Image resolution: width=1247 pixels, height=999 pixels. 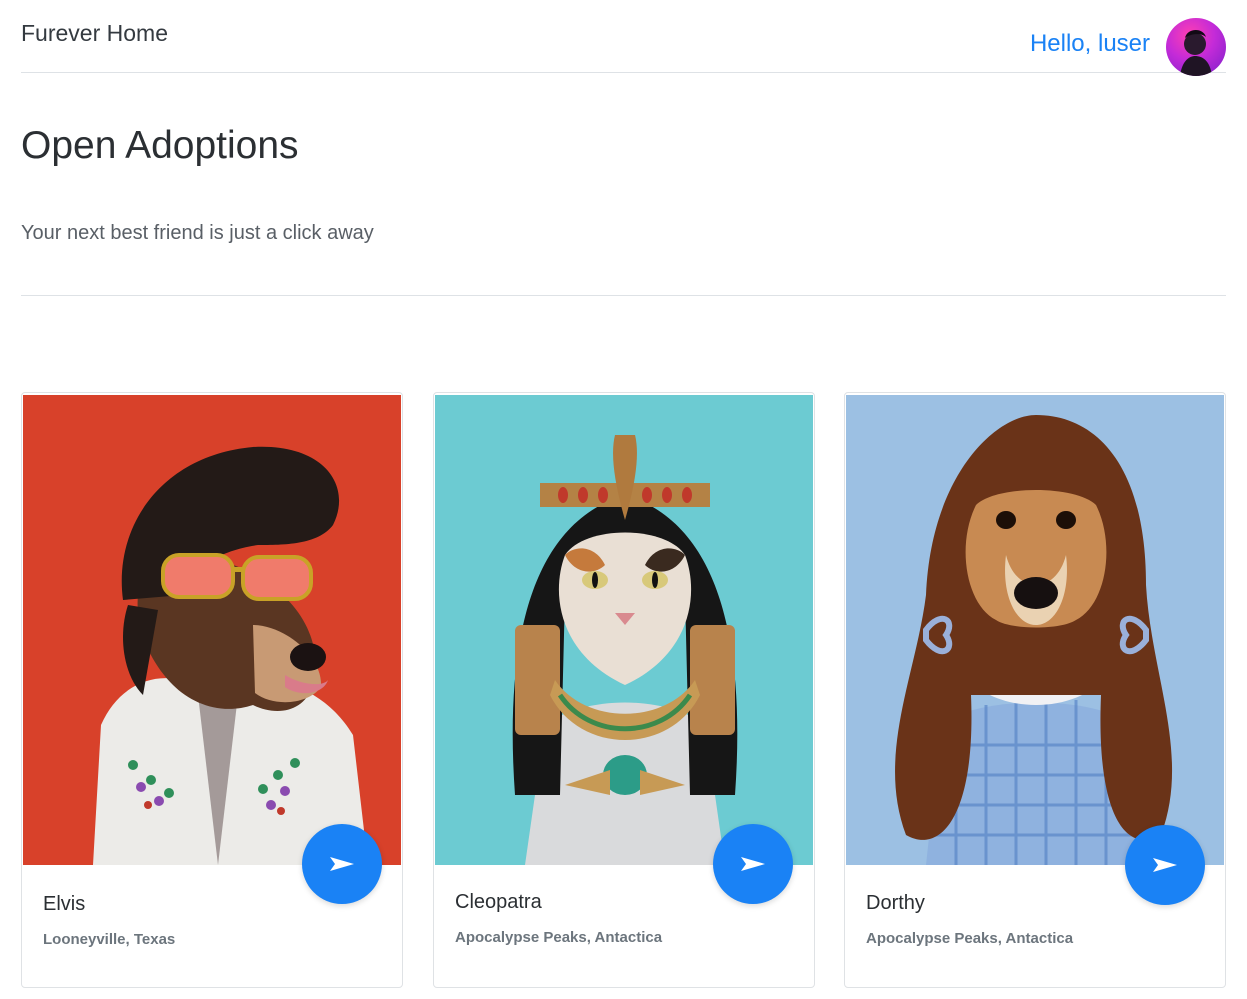 What do you see at coordinates (623, 38) in the screenshot?
I see `navbar: Furever Home Hello, luser` at bounding box center [623, 38].